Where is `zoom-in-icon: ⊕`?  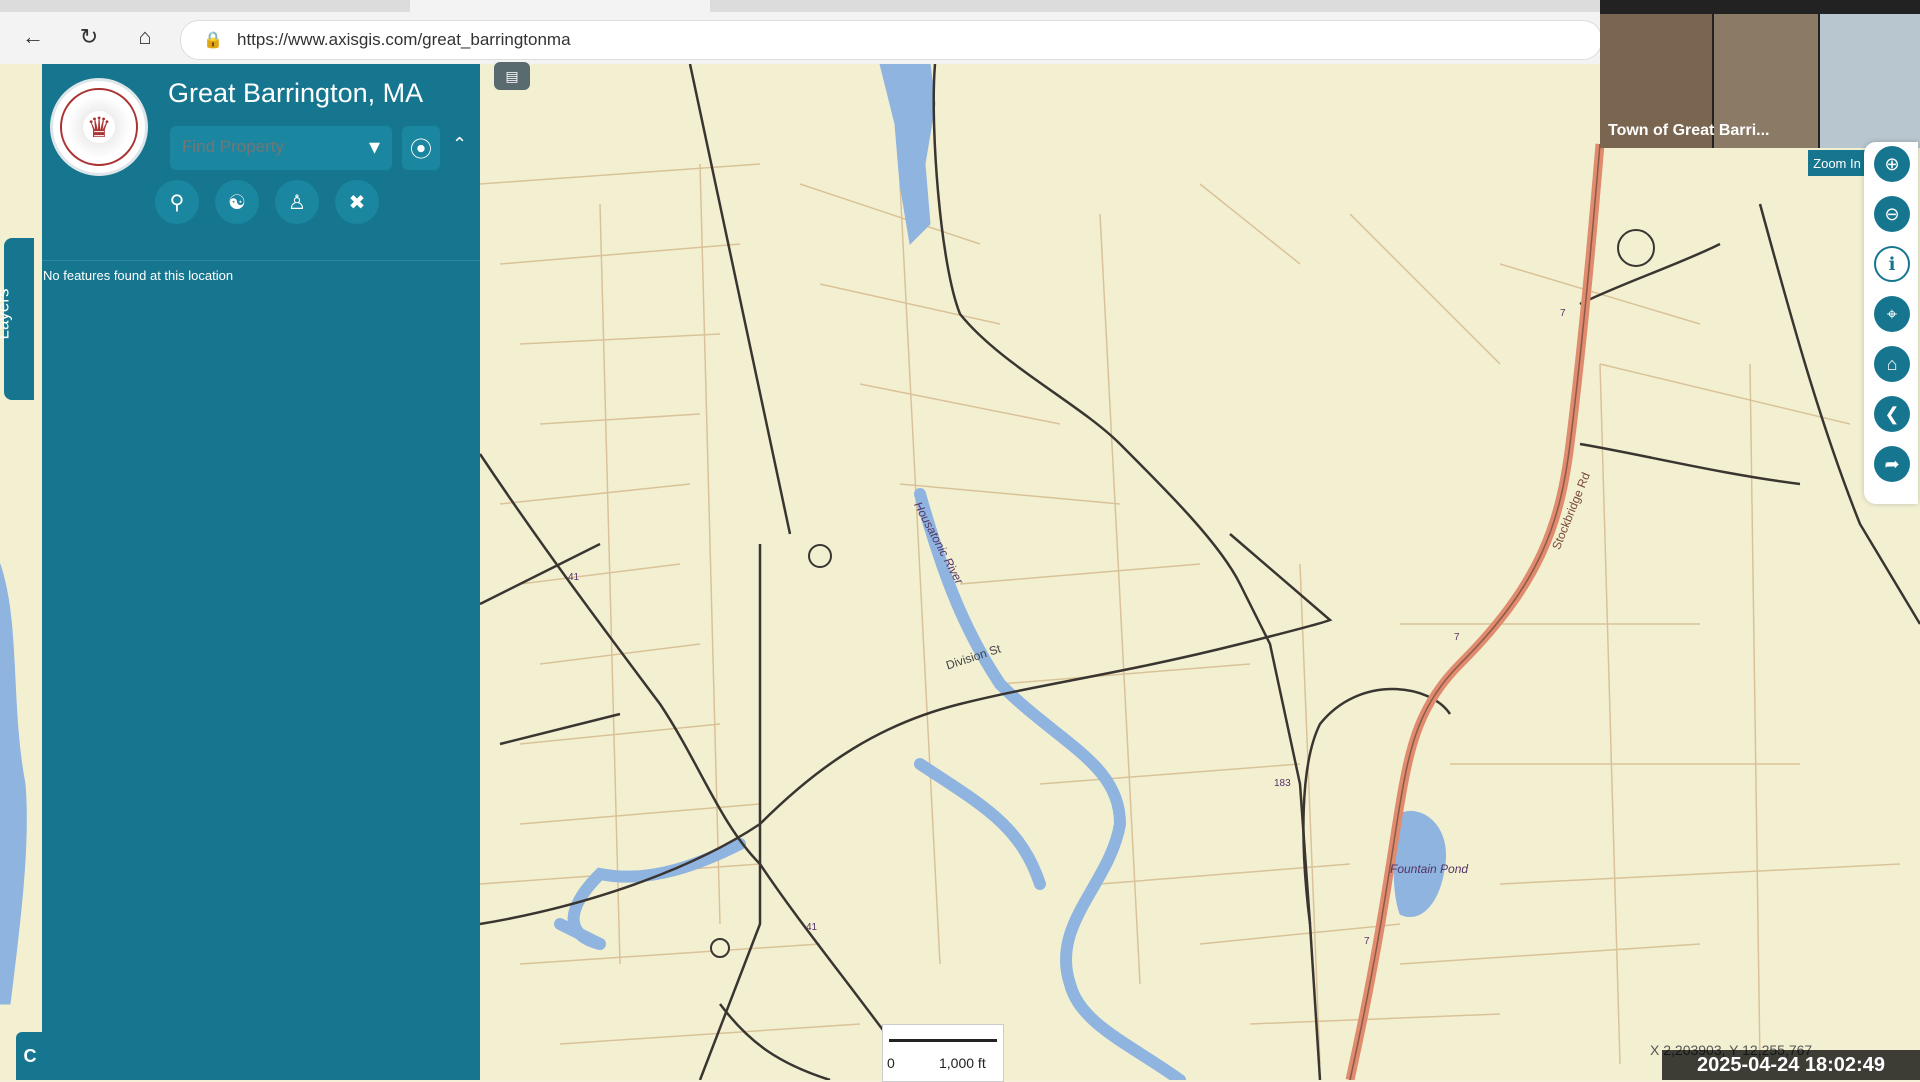 zoom-in-icon: ⊕ is located at coordinates (1892, 164).